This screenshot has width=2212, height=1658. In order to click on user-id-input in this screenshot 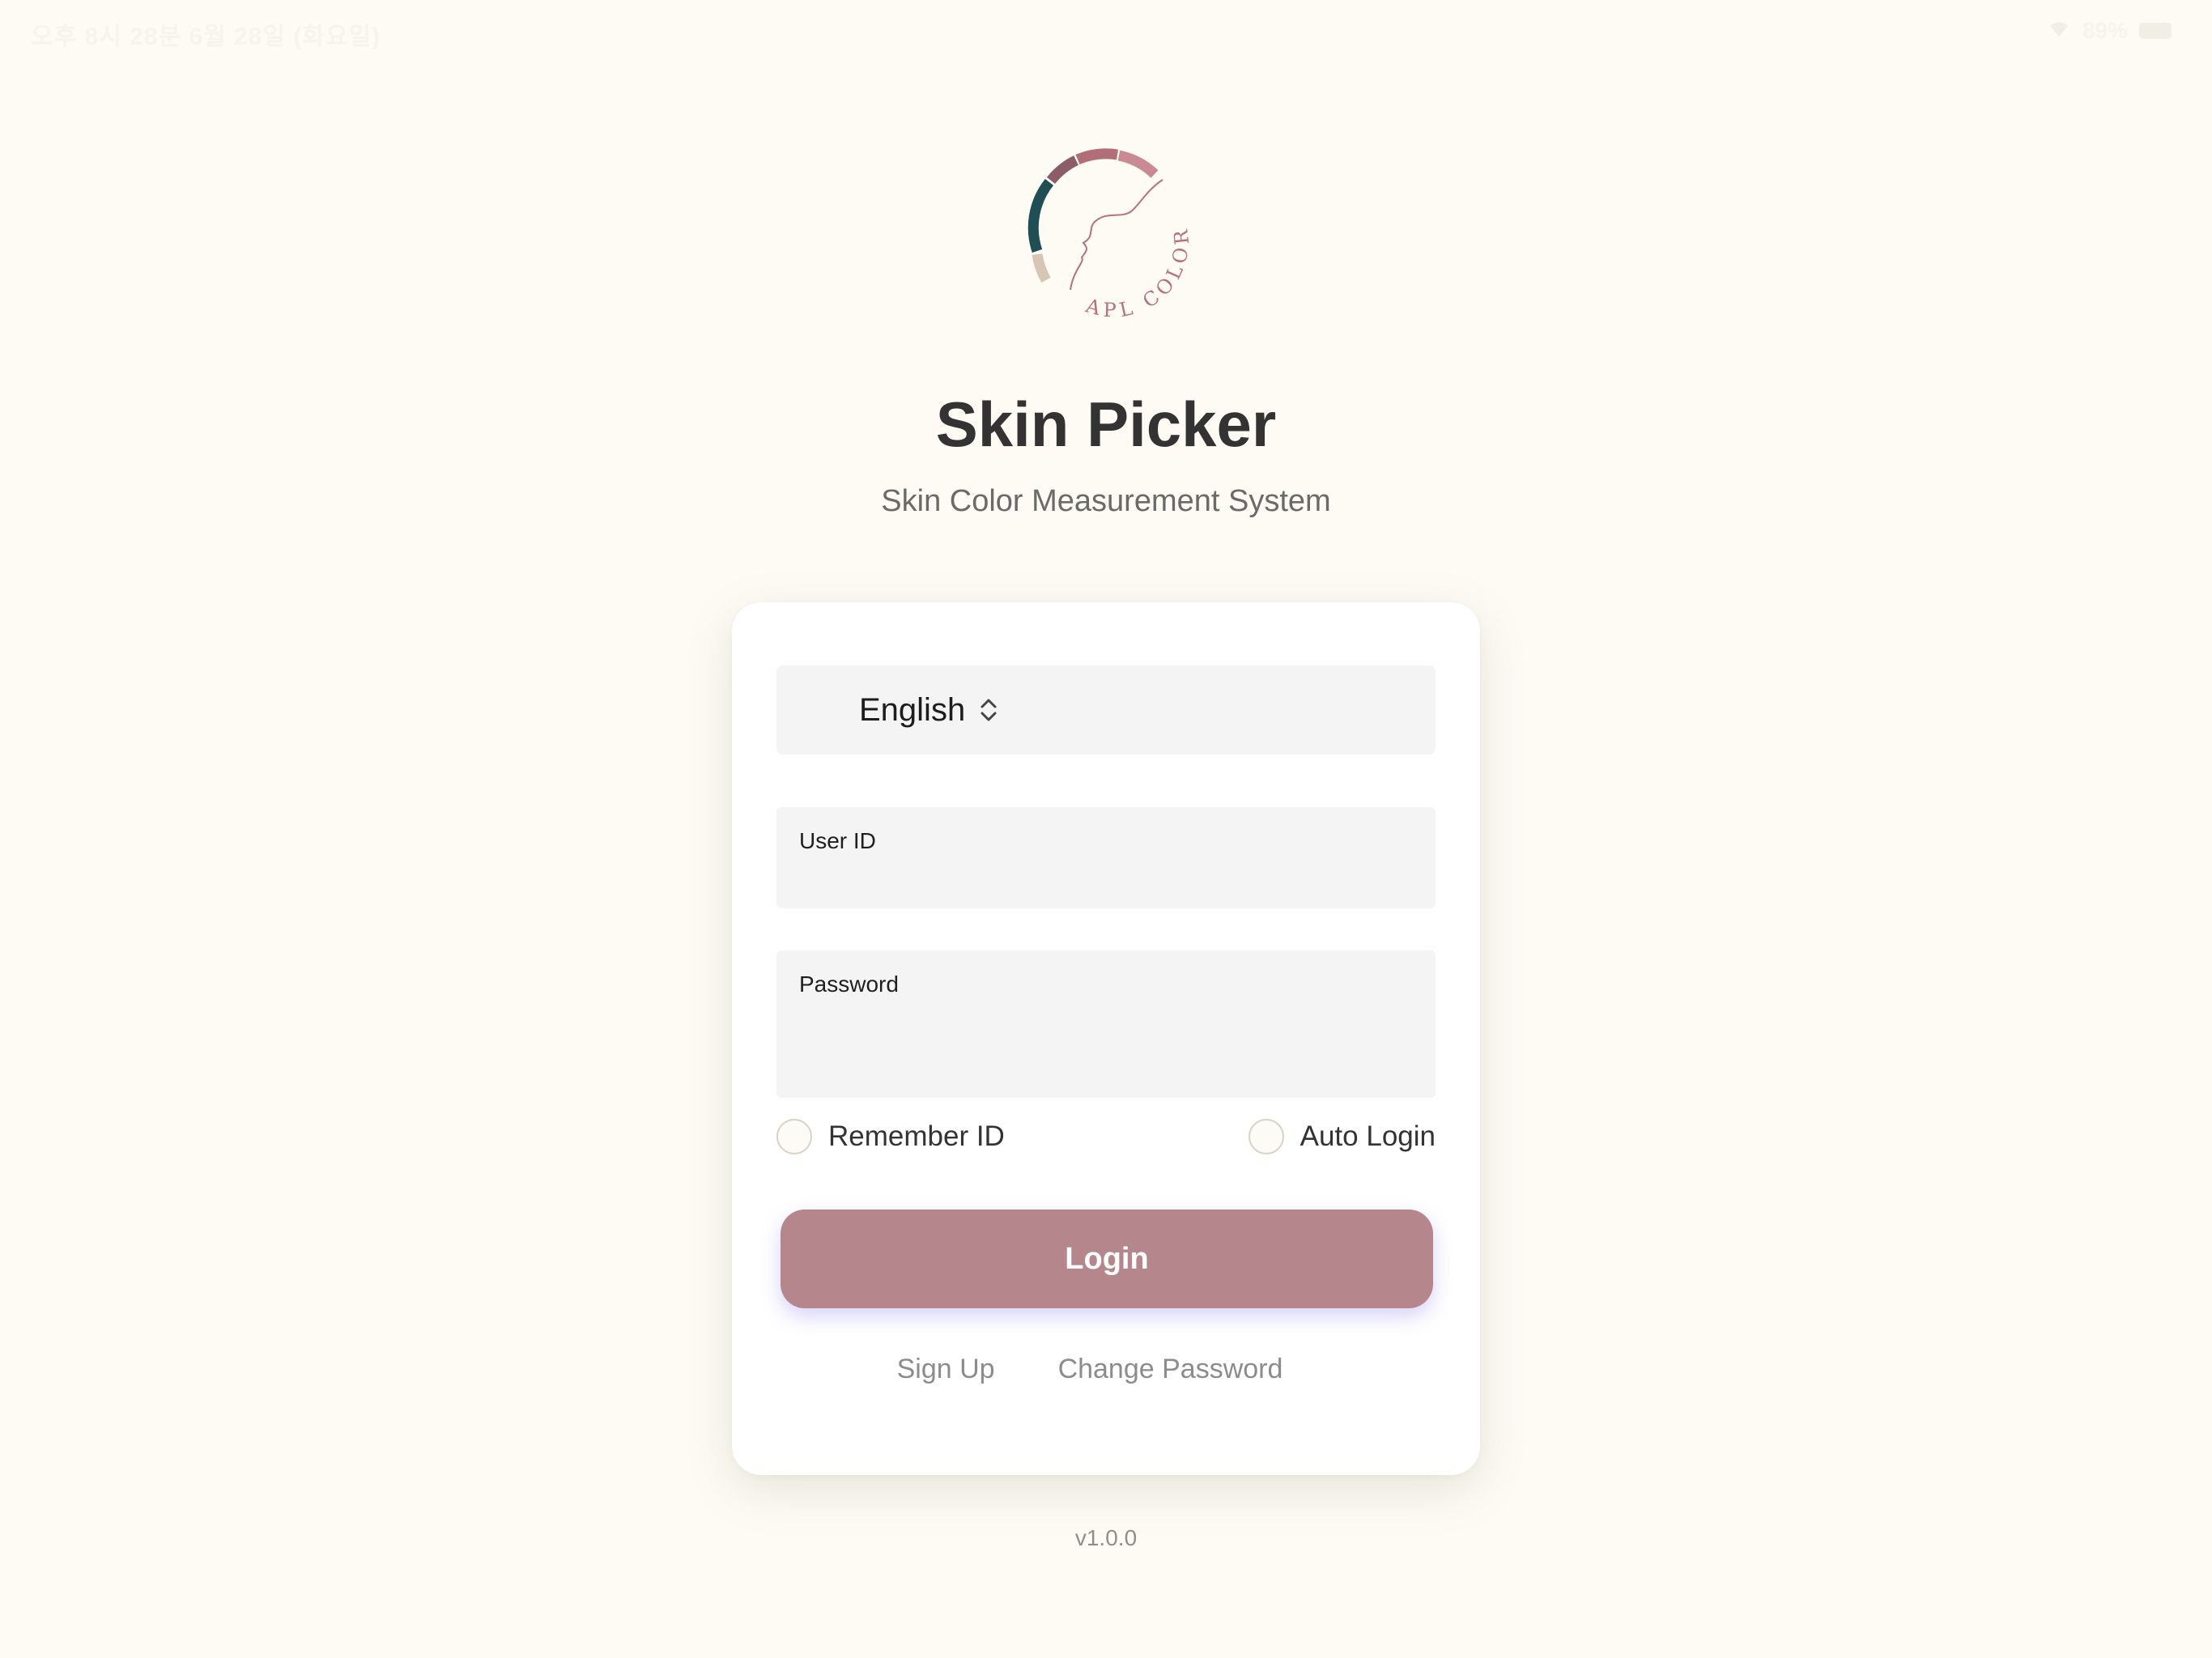, I will do `click(1106, 879)`.